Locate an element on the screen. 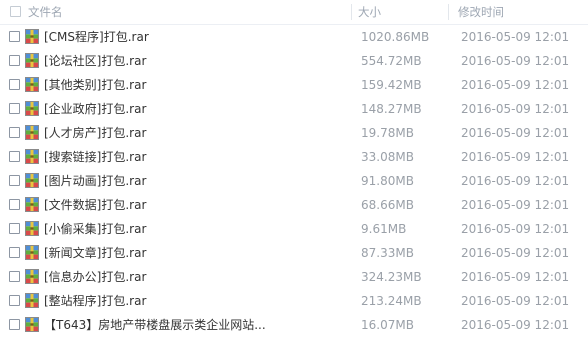 This screenshot has width=588, height=339. file-size: 148.27MB is located at coordinates (391, 109).